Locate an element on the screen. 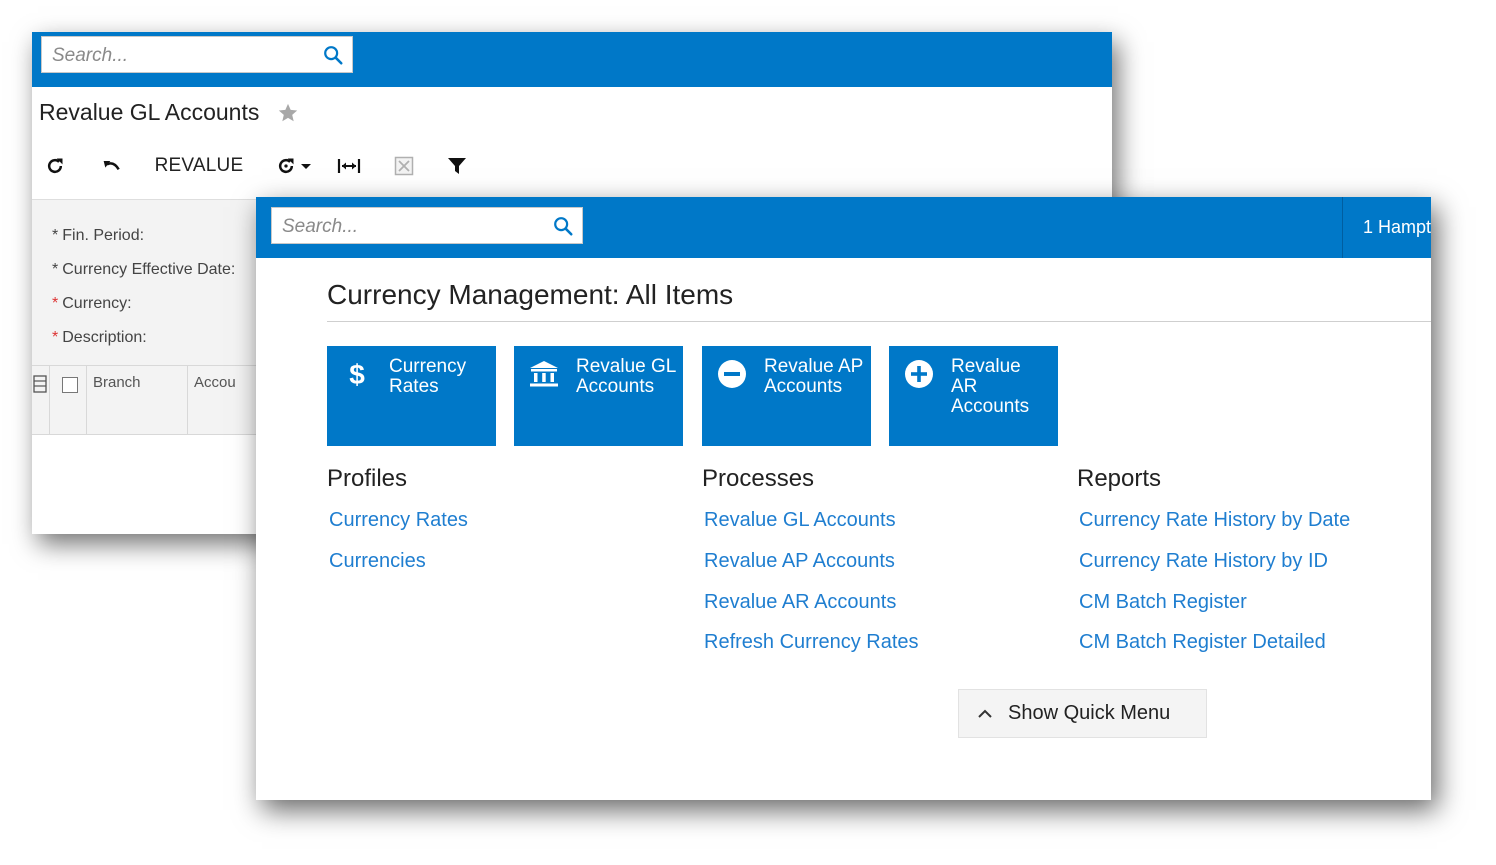  grid-layout-icon is located at coordinates (40, 384).